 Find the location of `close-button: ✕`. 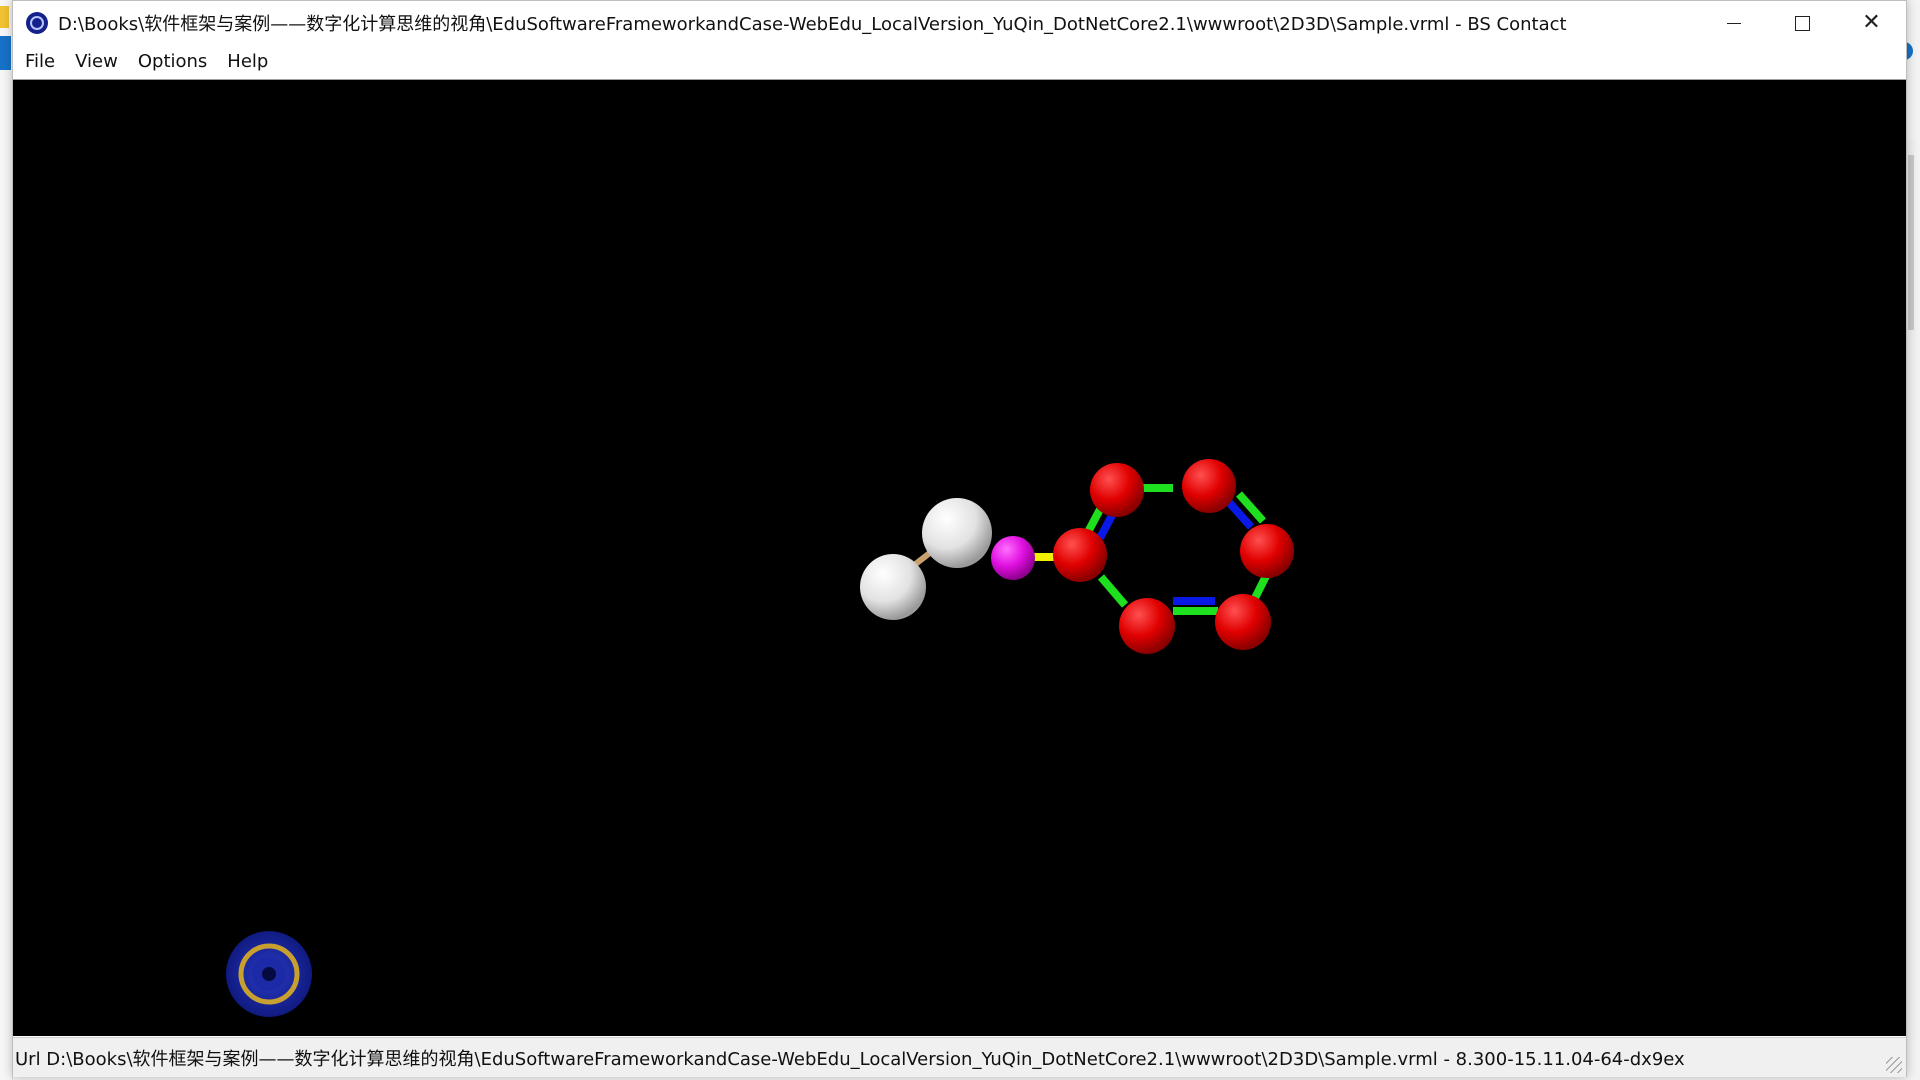

close-button: ✕ is located at coordinates (1871, 23).